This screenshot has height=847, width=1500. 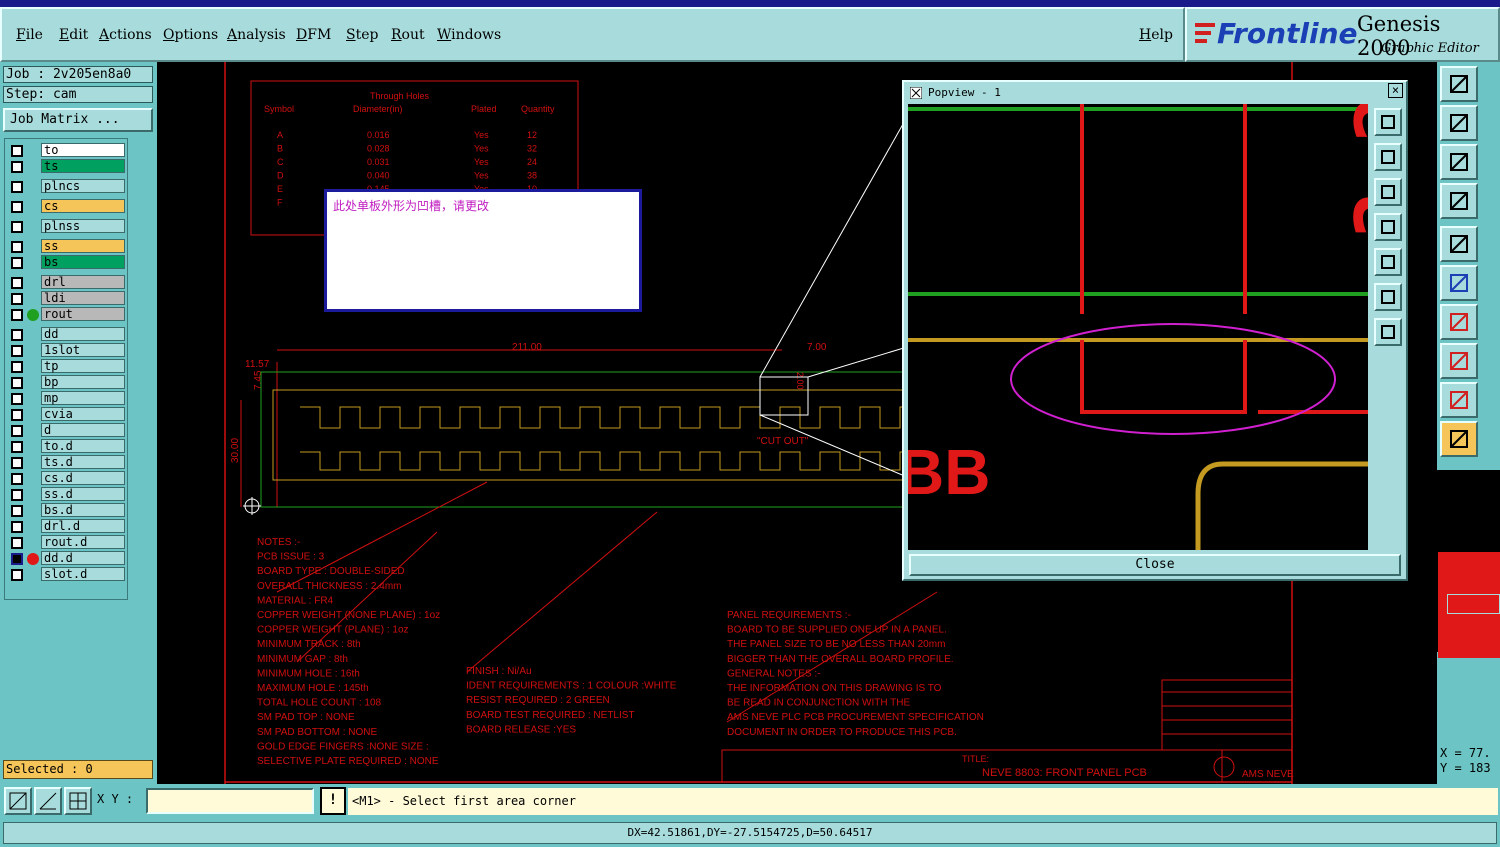 I want to click on layer-name: cs.d, so click(x=83, y=478).